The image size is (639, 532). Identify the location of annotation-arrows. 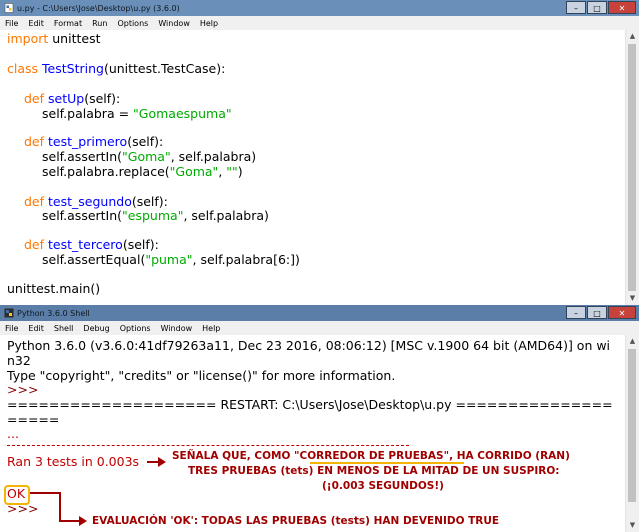
(247, 491).